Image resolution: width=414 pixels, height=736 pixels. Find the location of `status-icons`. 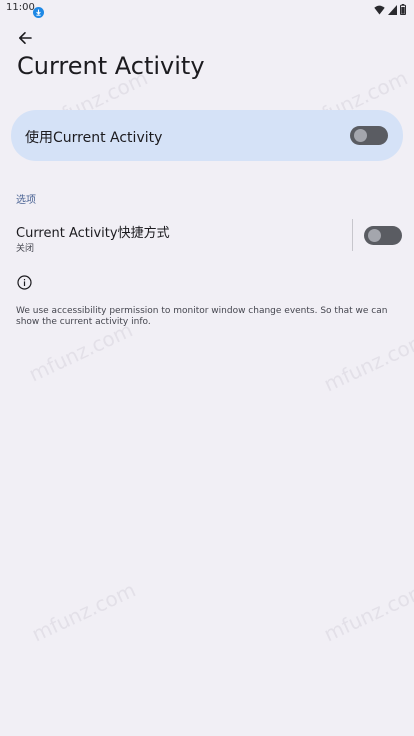

status-icons is located at coordinates (390, 9).